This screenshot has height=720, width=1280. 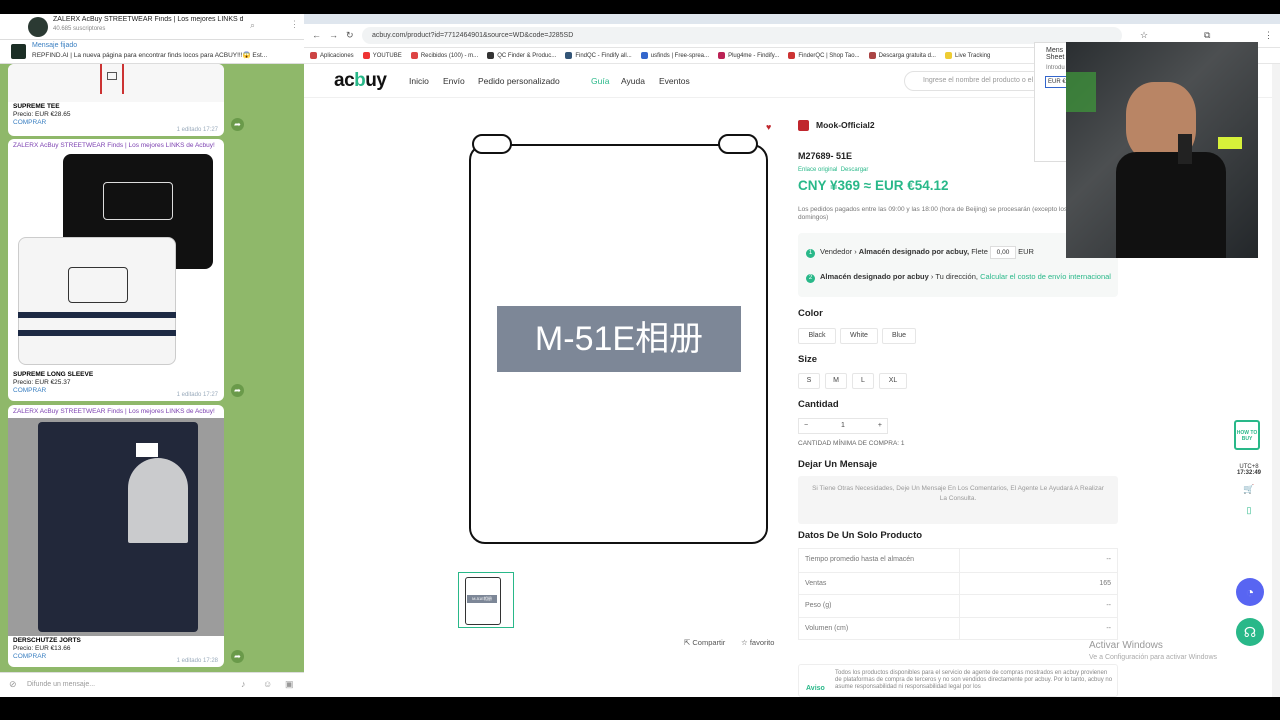 I want to click on bell-icon: ♪, so click(x=243, y=684).